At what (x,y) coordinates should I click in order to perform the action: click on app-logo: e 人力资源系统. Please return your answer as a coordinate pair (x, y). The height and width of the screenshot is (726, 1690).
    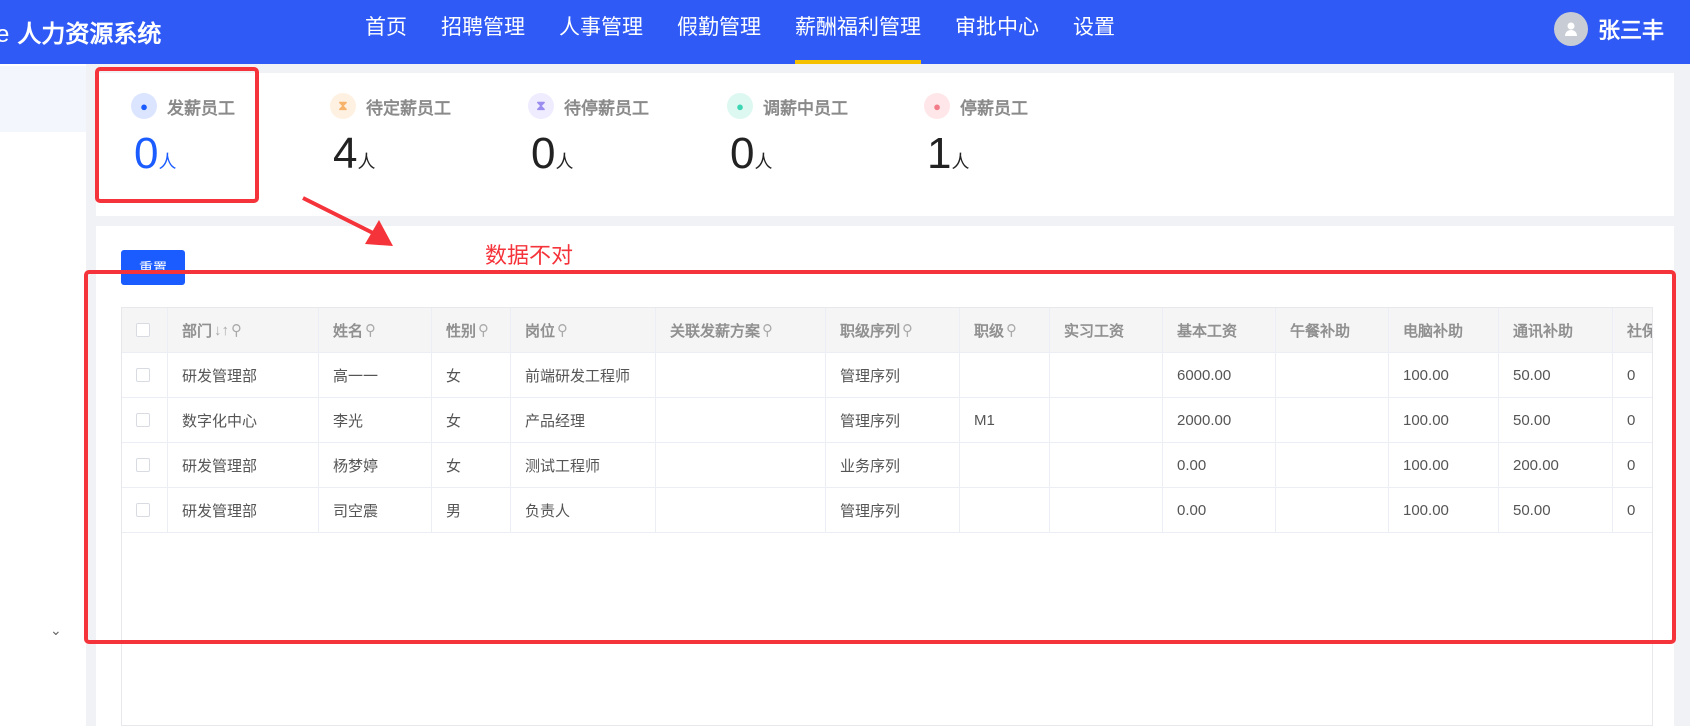
    Looking at the image, I should click on (80, 31).